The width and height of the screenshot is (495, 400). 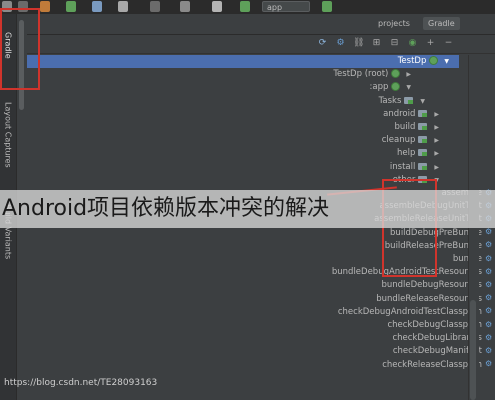 I want to click on undo-icon, so click(x=97, y=6).